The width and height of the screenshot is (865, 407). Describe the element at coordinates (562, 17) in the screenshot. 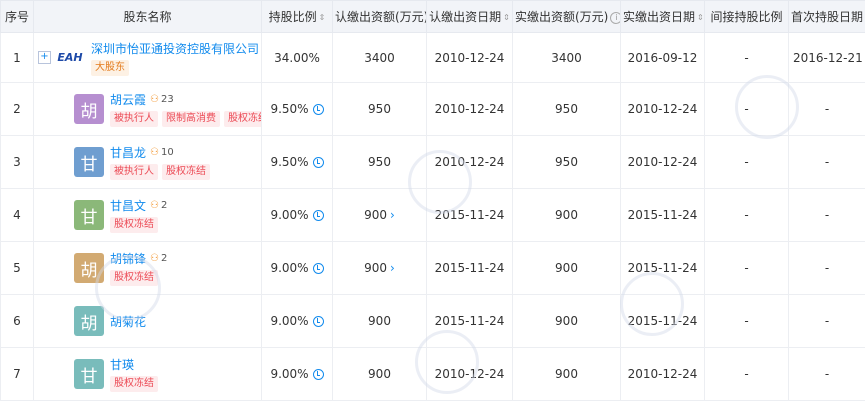

I see `col-header-label: 实缴出资额(万元)` at that location.